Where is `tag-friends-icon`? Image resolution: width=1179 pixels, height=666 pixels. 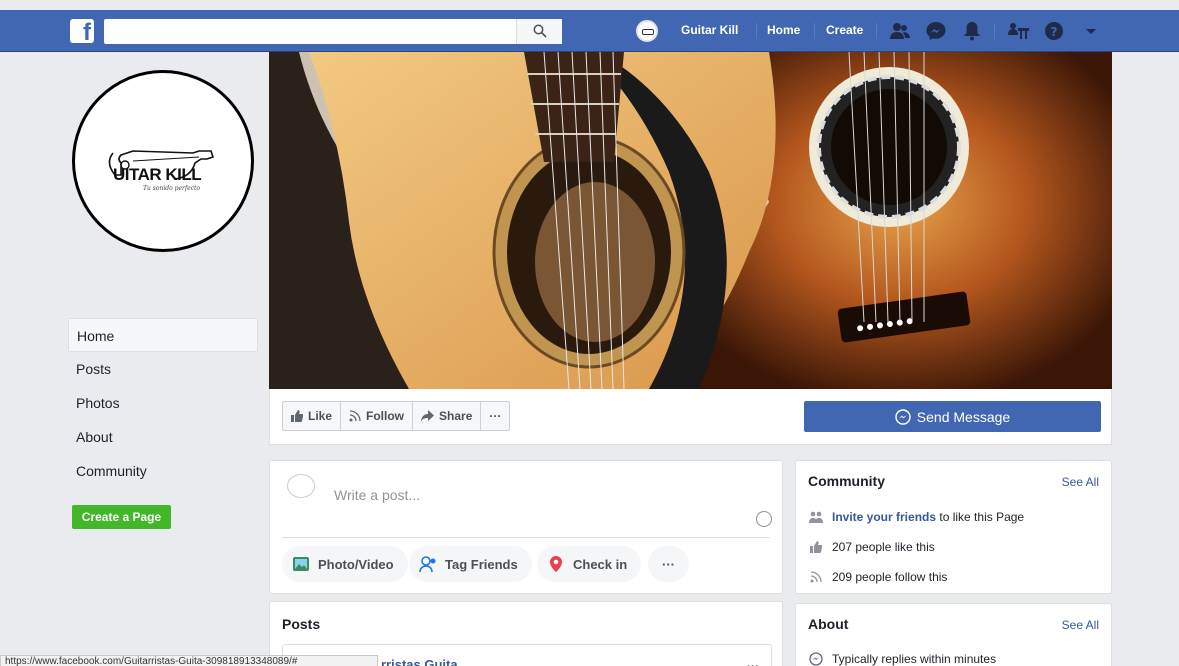 tag-friends-icon is located at coordinates (427, 564).